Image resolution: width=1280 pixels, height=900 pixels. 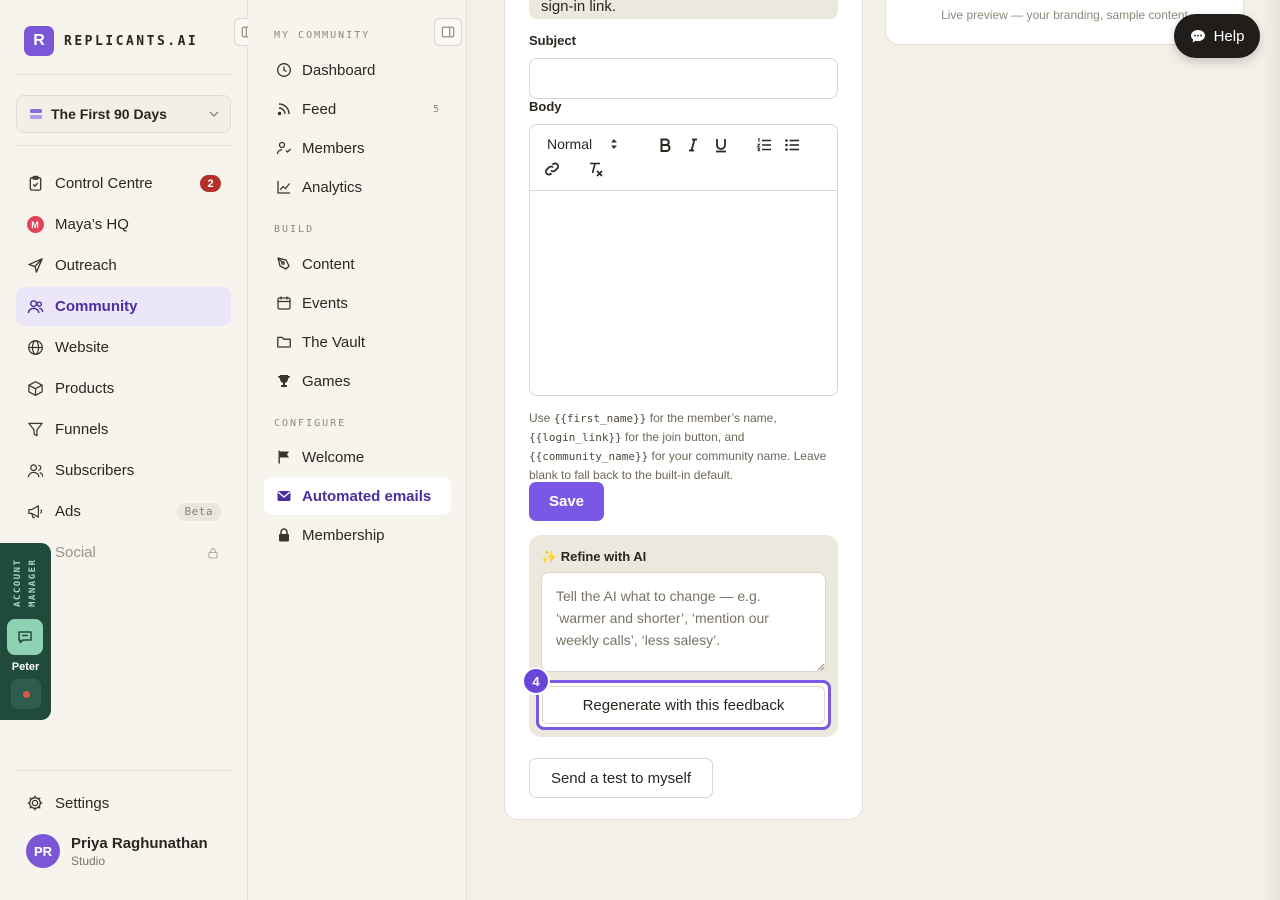 I want to click on calendar-icon, so click(x=284, y=303).